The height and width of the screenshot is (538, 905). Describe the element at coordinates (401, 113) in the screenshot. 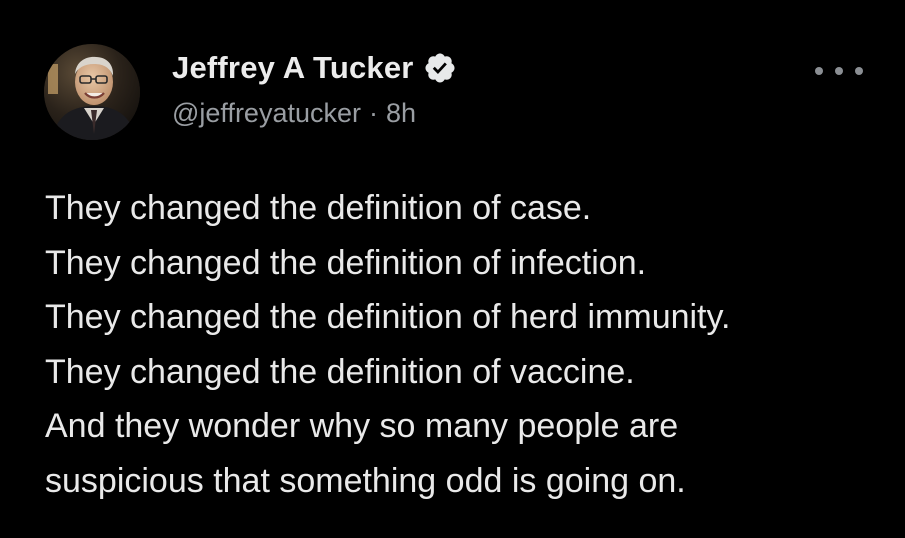

I see `tweet-timestamp: 8h` at that location.